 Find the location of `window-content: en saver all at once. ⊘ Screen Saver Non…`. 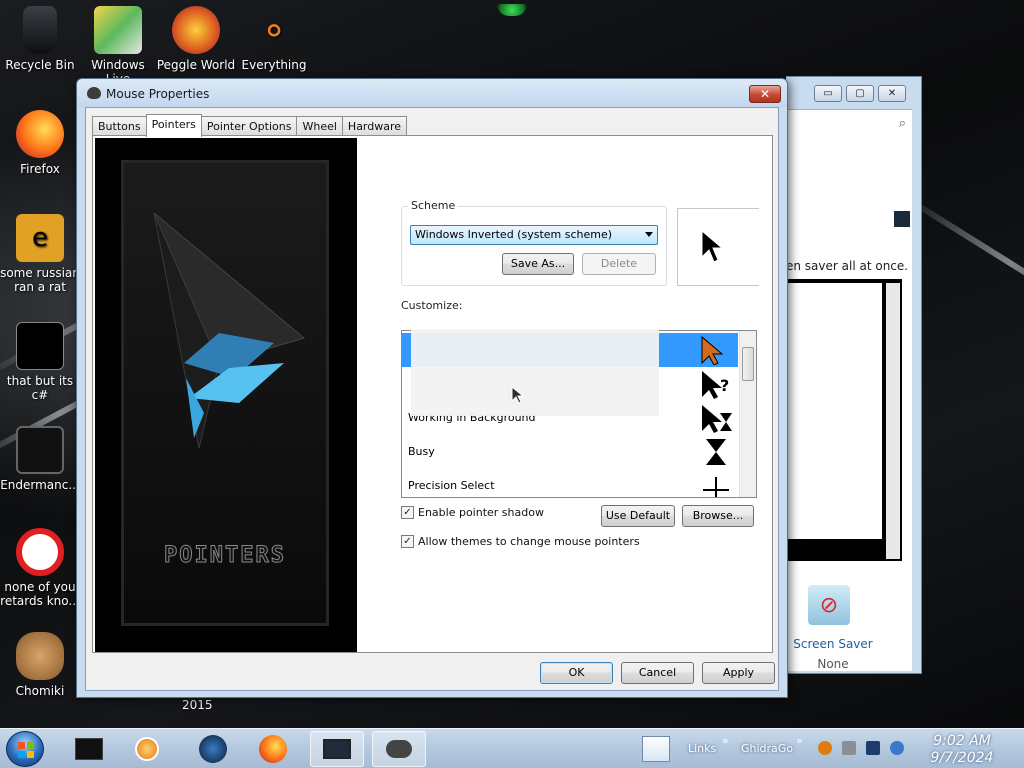

window-content: en saver all at once. ⊘ Screen Saver Non… is located at coordinates (849, 406).